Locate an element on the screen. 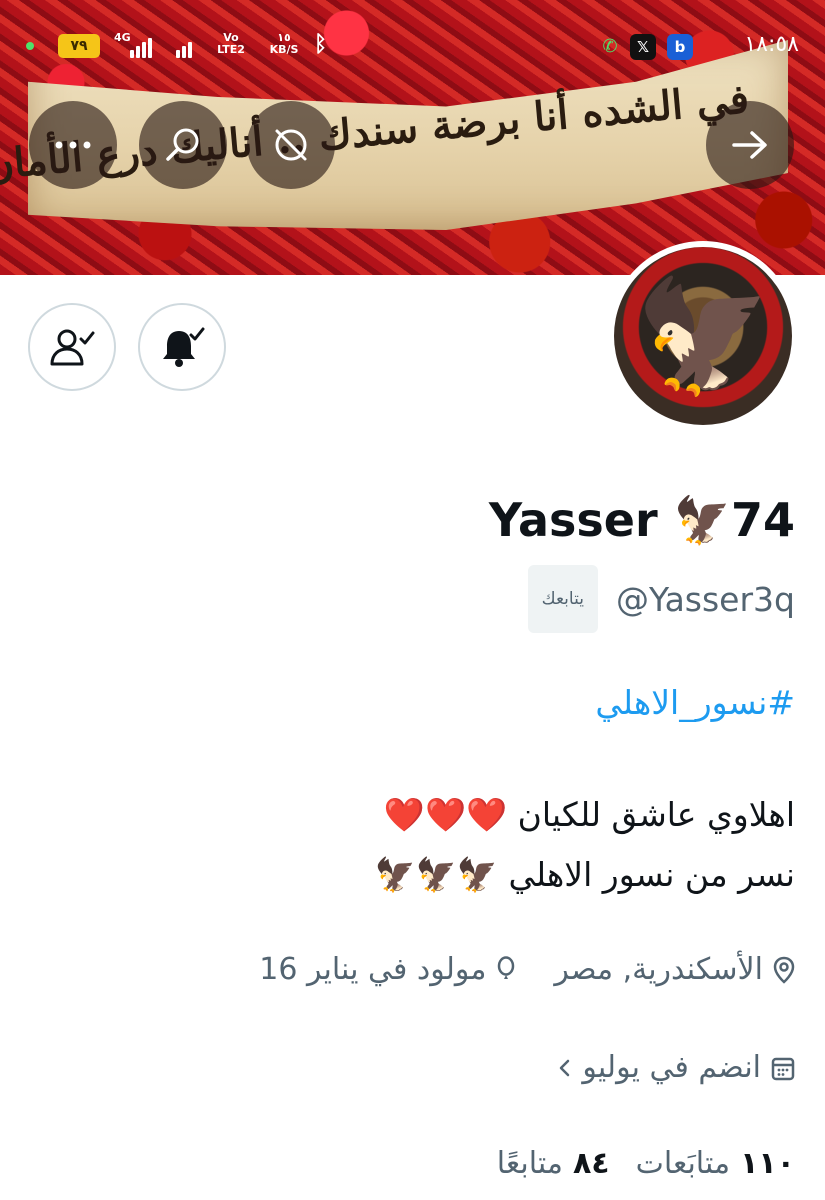 This screenshot has width=825, height=1200. follows-you-badge: يتابعك is located at coordinates (562, 599).